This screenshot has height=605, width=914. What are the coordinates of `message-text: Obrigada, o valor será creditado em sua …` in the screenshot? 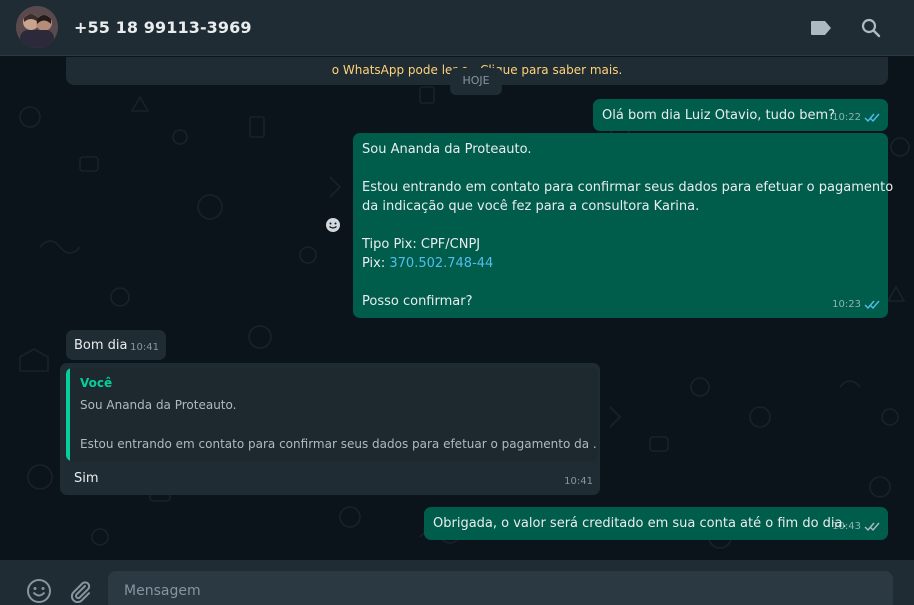 It's located at (640, 523).